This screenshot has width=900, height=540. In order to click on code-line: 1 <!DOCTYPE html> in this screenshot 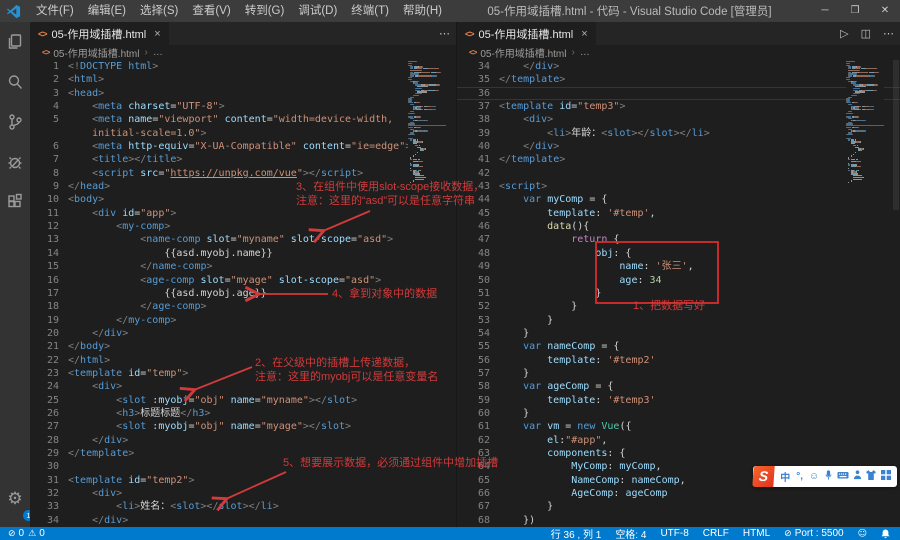, I will do `click(243, 66)`.